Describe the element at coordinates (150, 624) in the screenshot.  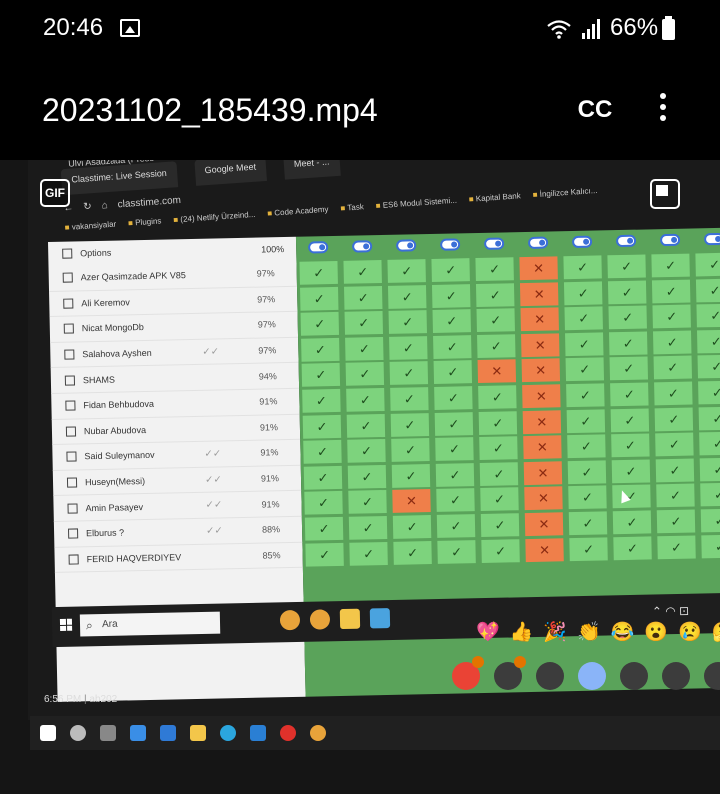
I see `windows-search-box: Ara` at that location.